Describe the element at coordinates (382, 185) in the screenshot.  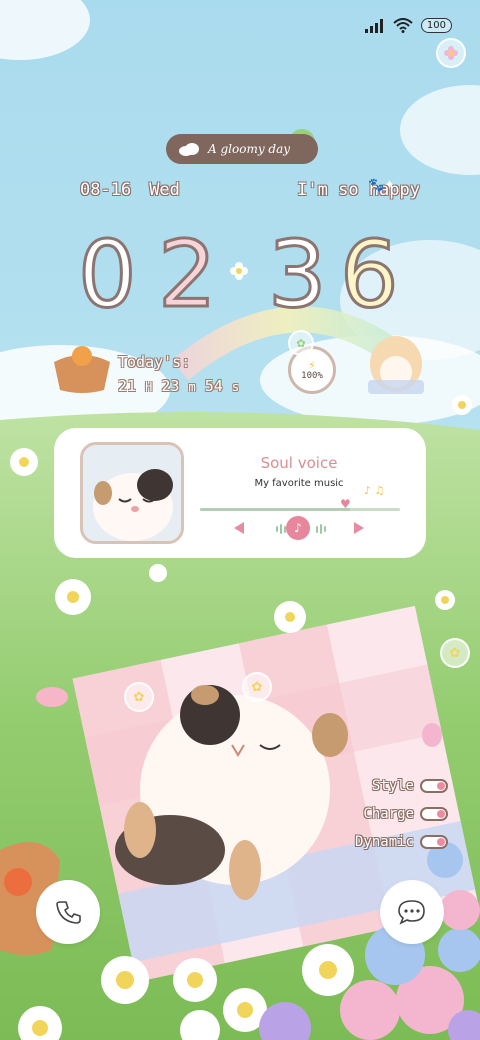
I see `paw-icon: 🐾✦` at that location.